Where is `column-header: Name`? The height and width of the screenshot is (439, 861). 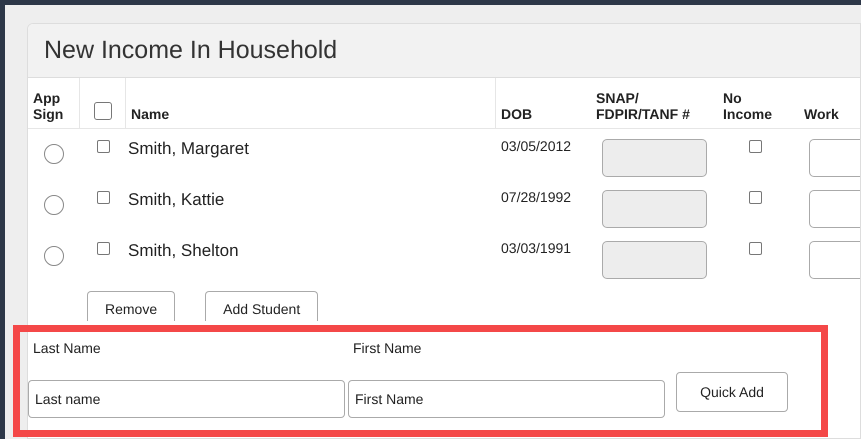 column-header: Name is located at coordinates (150, 114).